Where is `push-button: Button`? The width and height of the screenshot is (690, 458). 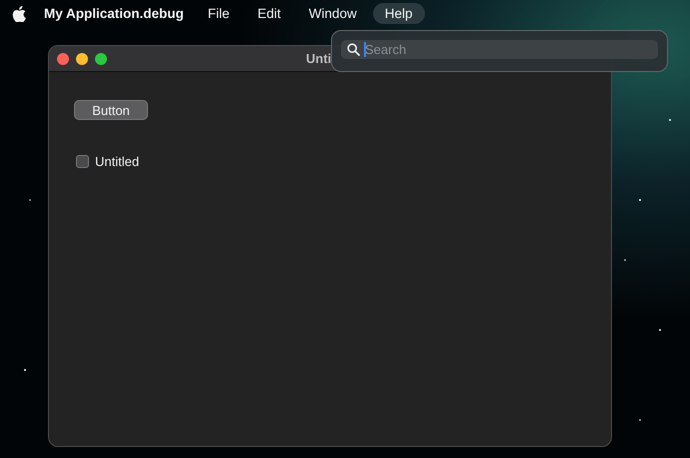 push-button: Button is located at coordinates (111, 110).